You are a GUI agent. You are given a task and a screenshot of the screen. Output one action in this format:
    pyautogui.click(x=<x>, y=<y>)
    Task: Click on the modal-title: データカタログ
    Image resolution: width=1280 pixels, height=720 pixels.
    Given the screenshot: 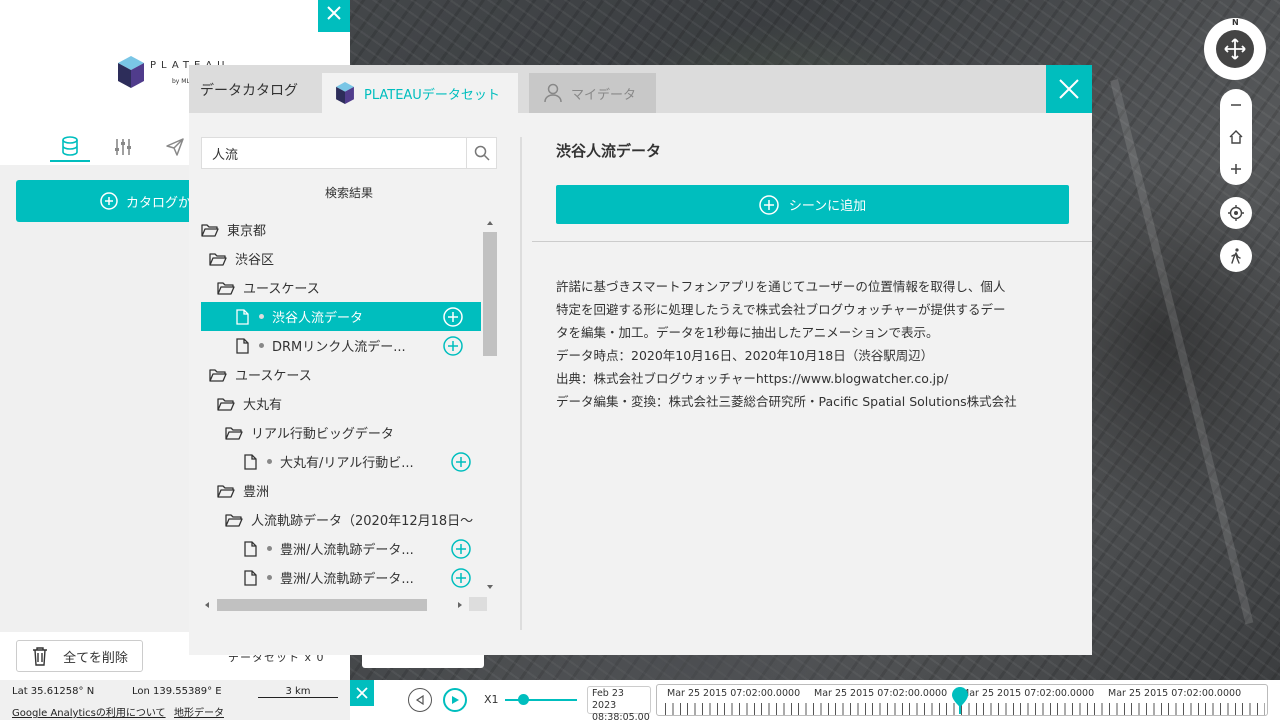 What is the action you would take?
    pyautogui.click(x=249, y=91)
    